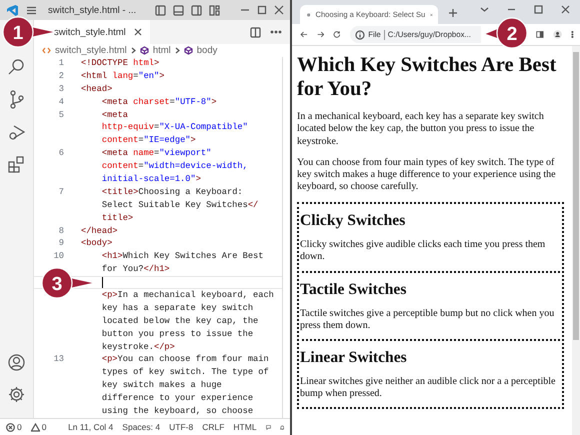 The width and height of the screenshot is (580, 435). Describe the element at coordinates (16, 99) in the screenshot. I see `branch-icon` at that location.